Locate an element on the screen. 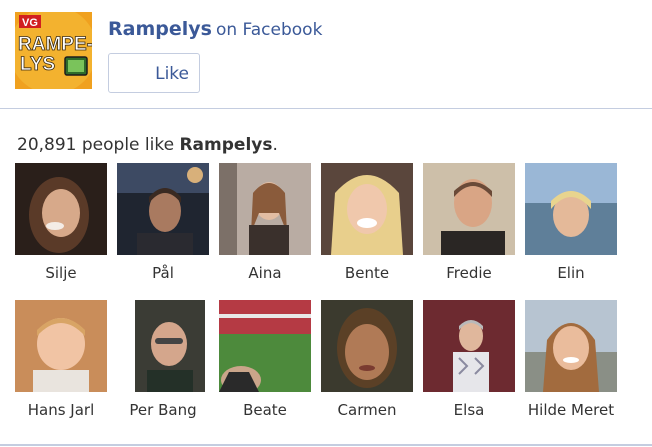 This screenshot has width=652, height=447. page-name-link: Rampelys is located at coordinates (160, 29).